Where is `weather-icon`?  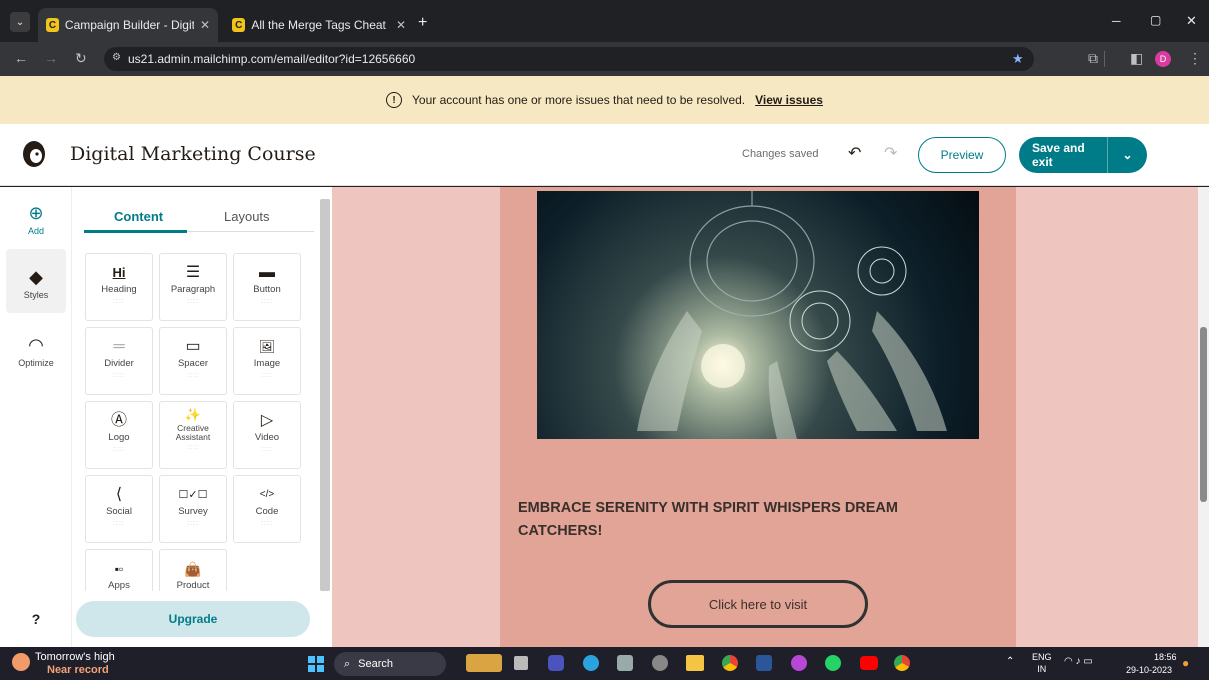 weather-icon is located at coordinates (21, 662).